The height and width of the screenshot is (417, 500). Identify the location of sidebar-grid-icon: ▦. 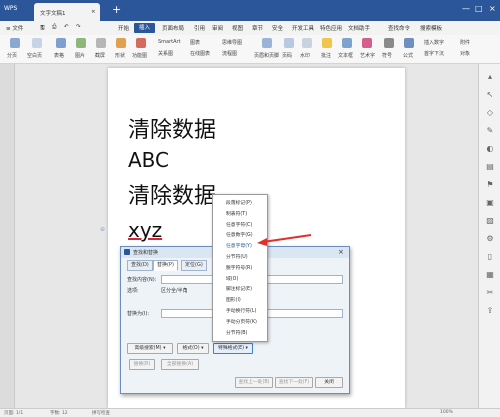
(490, 275).